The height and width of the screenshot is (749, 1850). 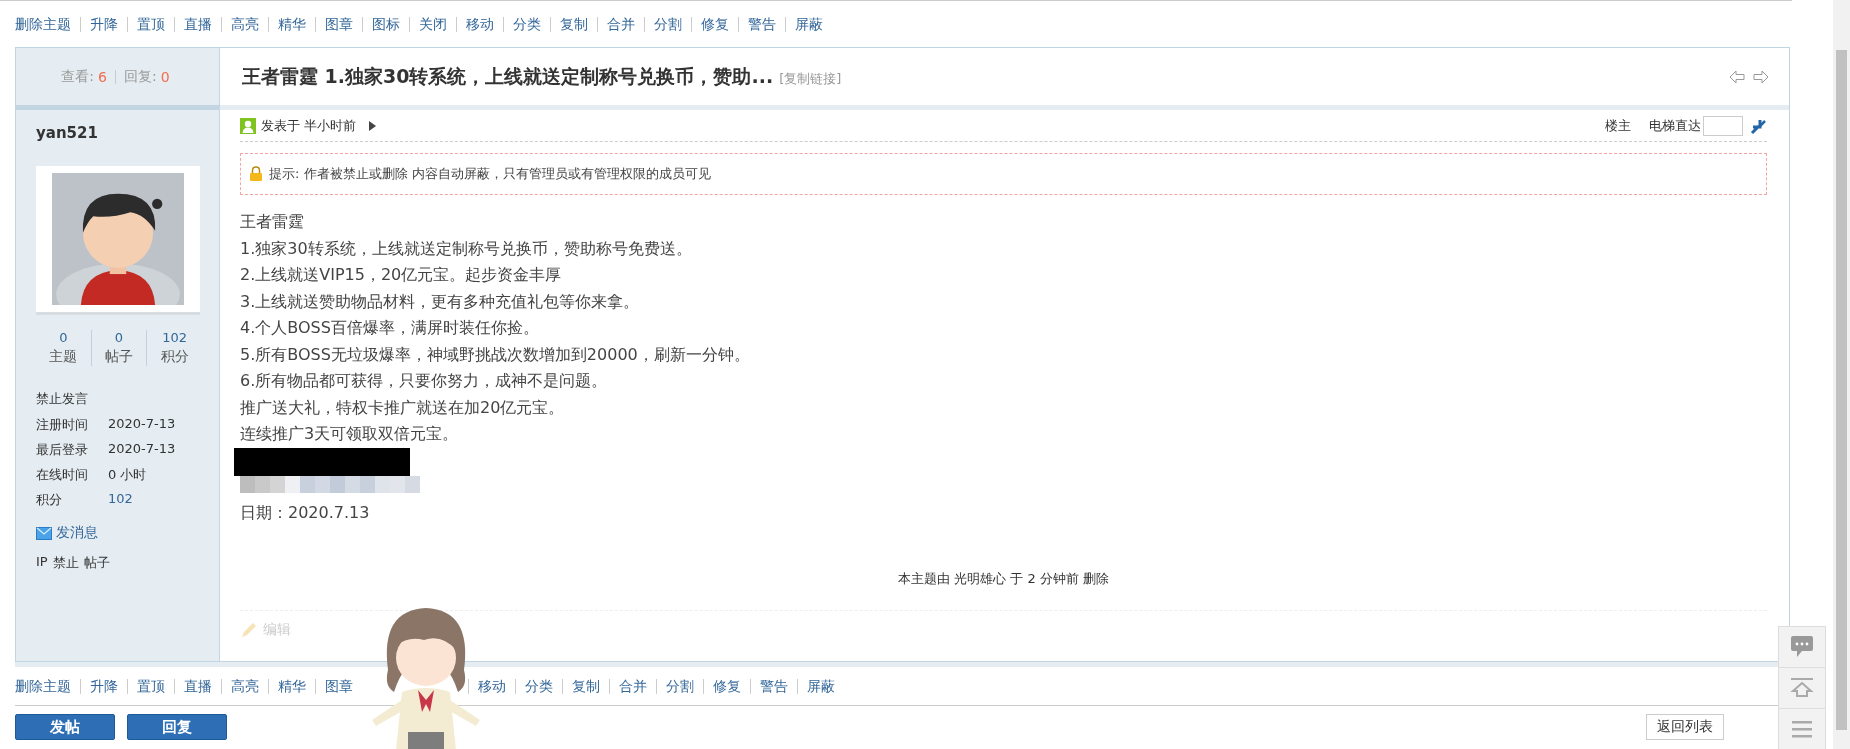 I want to click on elevator-label: 电梯直达, so click(x=1675, y=125).